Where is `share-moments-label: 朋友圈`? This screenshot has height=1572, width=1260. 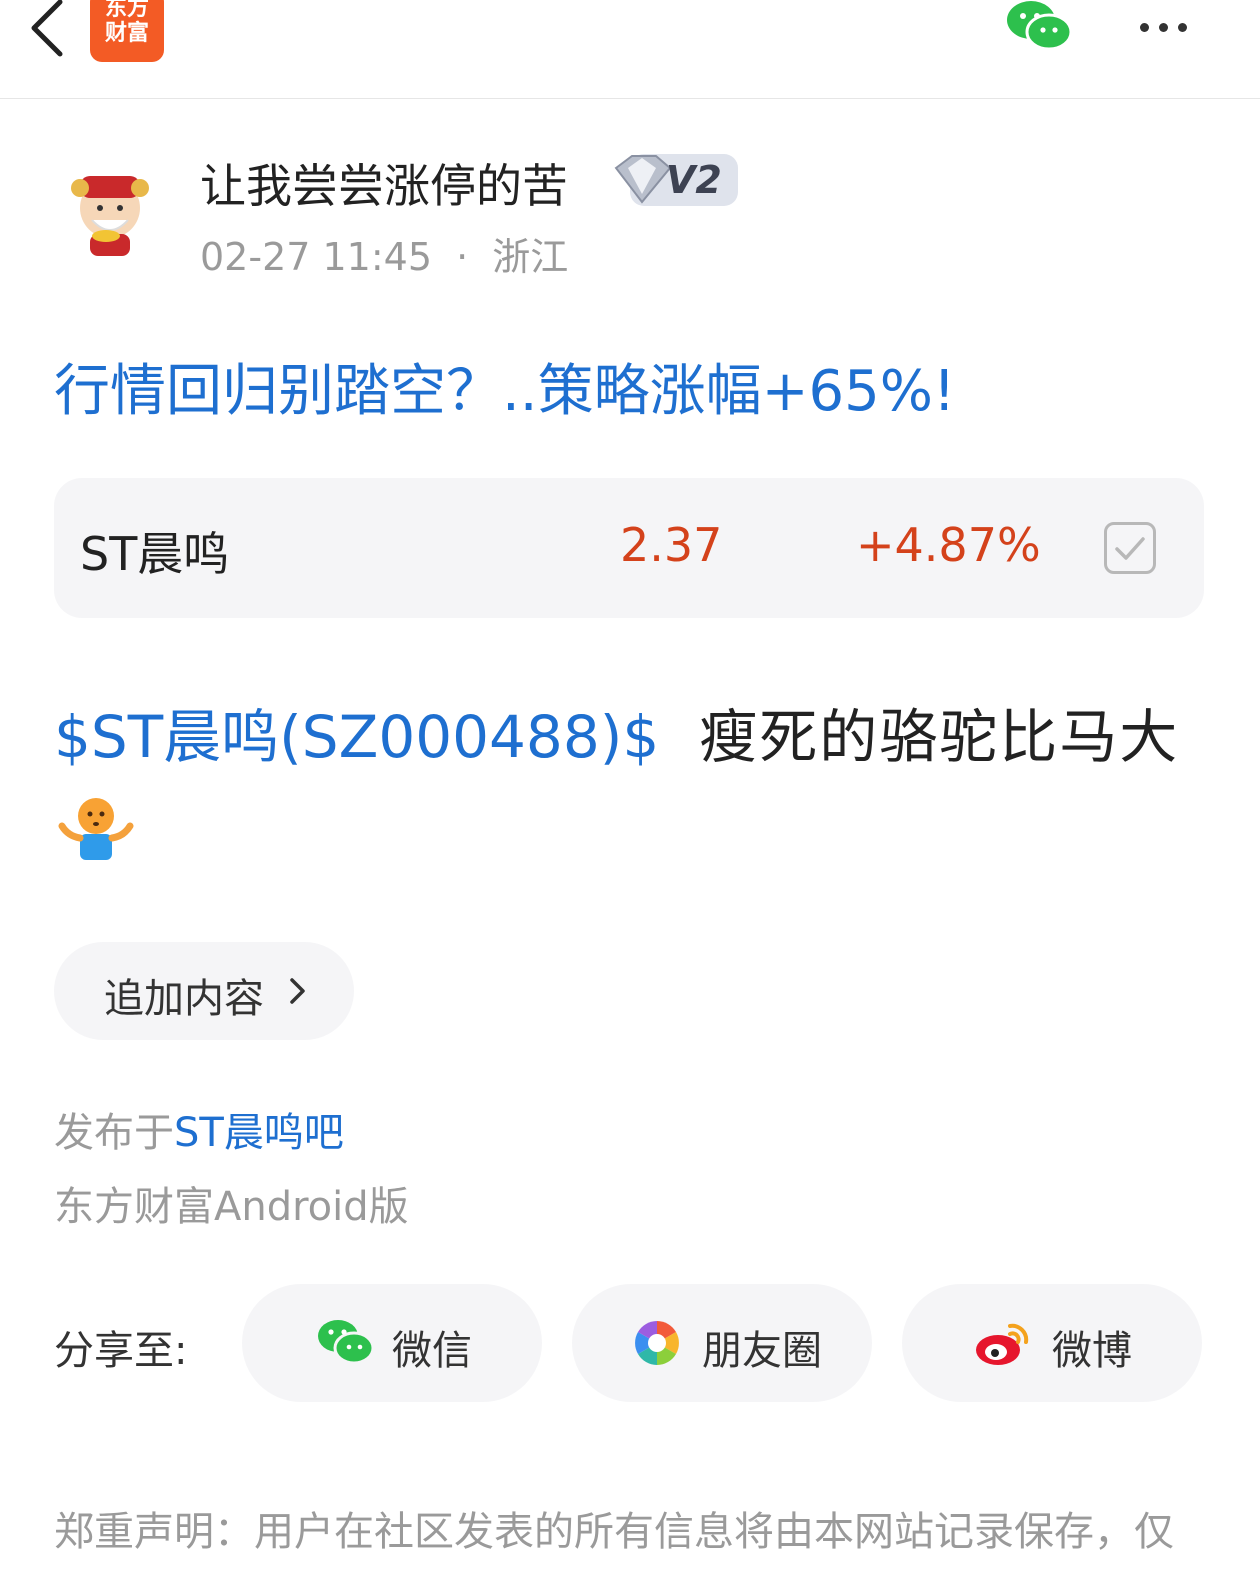 share-moments-label: 朋友圈 is located at coordinates (762, 1351).